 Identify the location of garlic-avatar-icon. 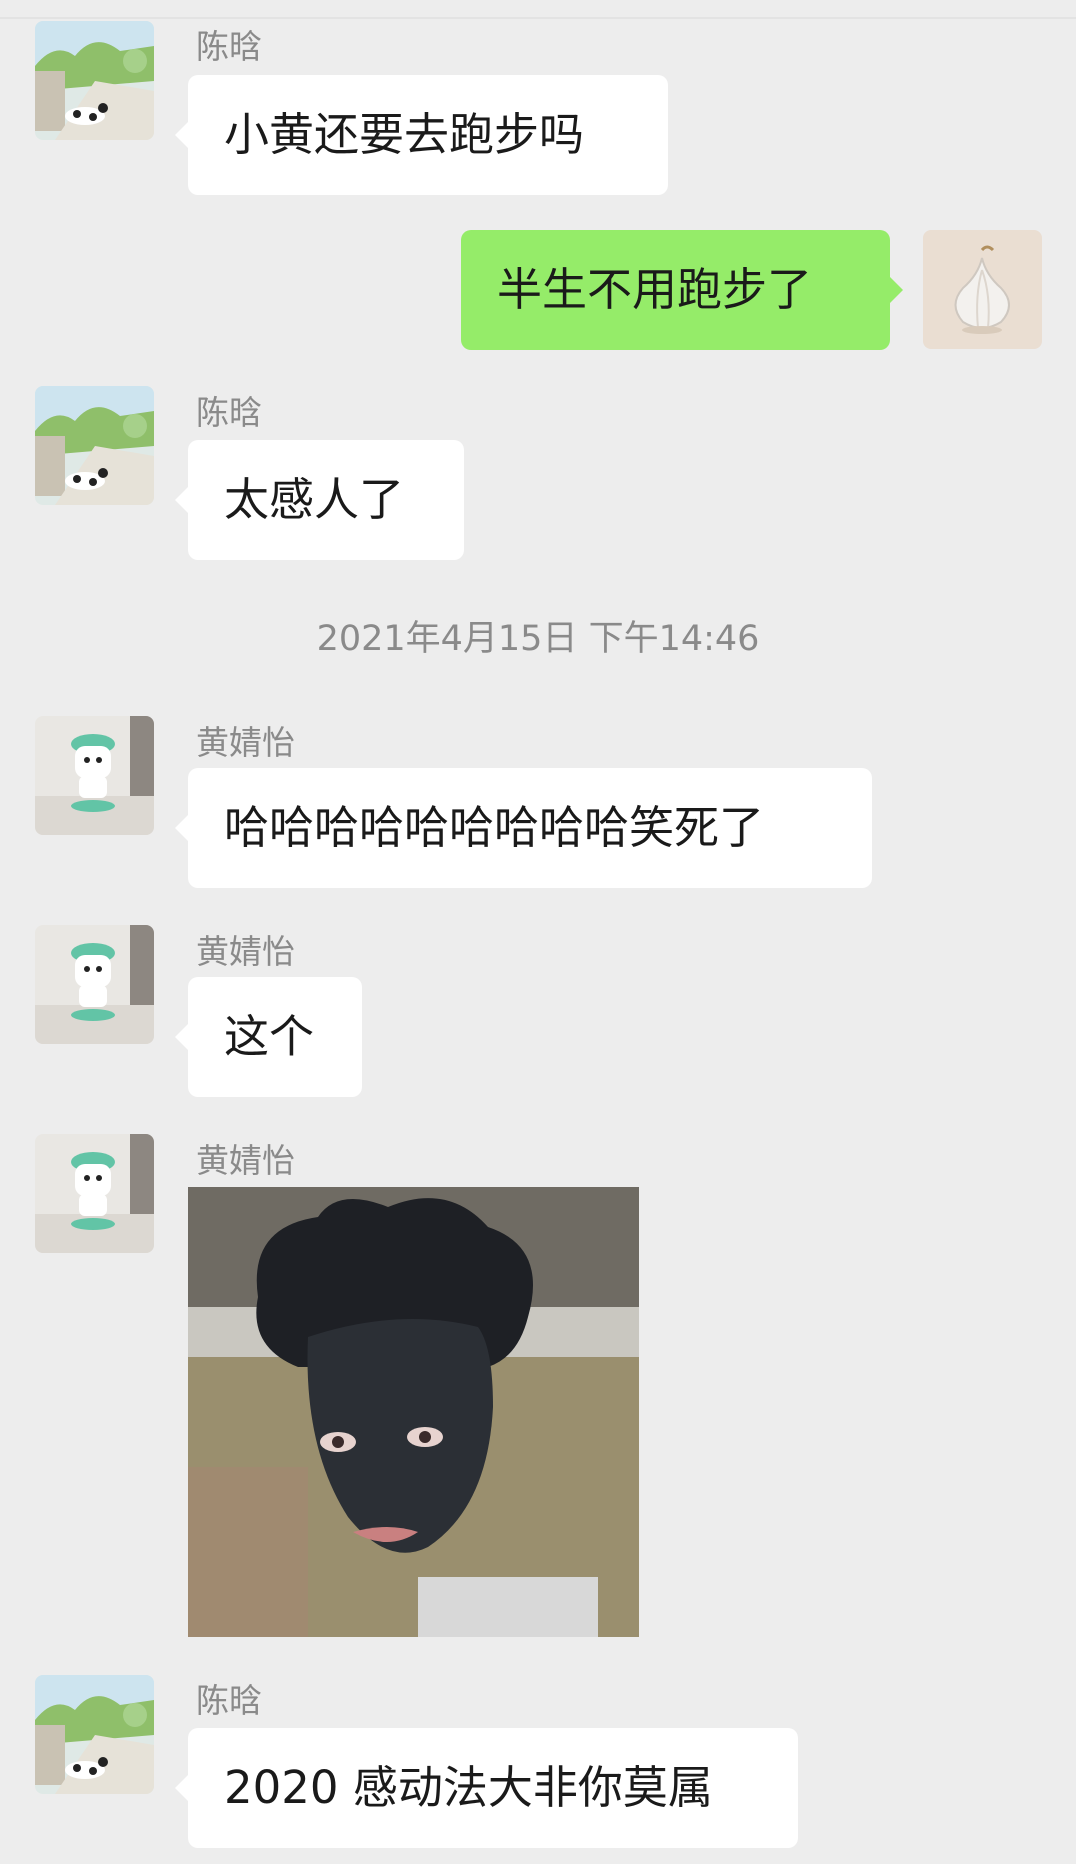
(982, 289).